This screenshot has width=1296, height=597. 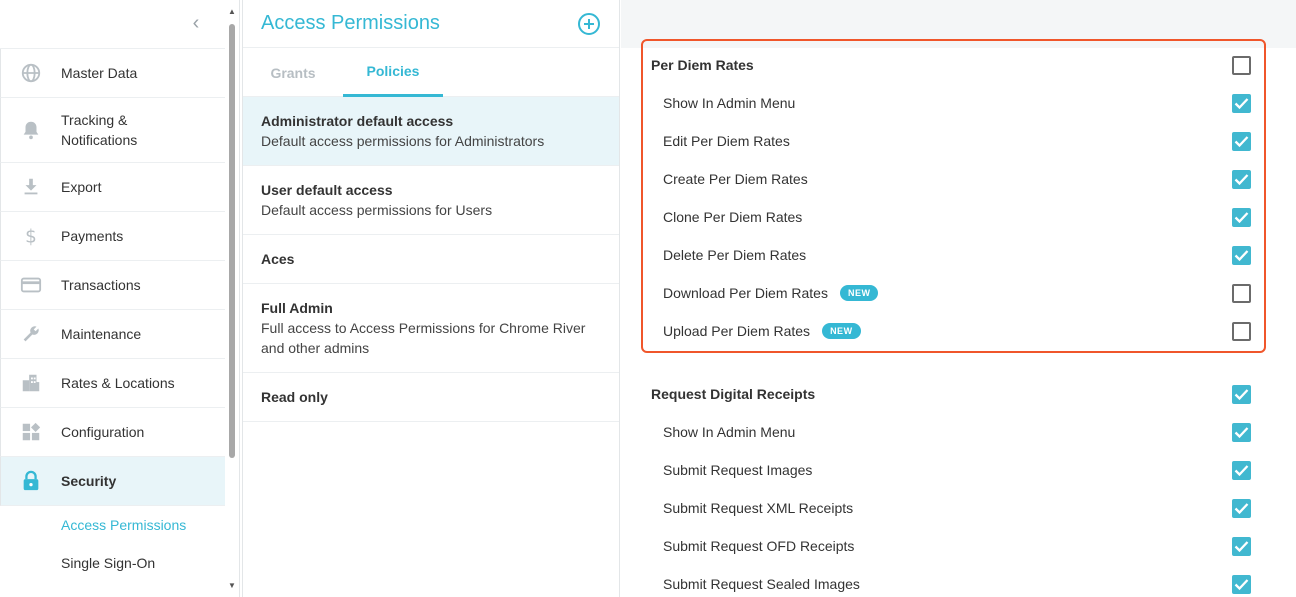 I want to click on permission-label: Submit Request Images, so click(x=738, y=470).